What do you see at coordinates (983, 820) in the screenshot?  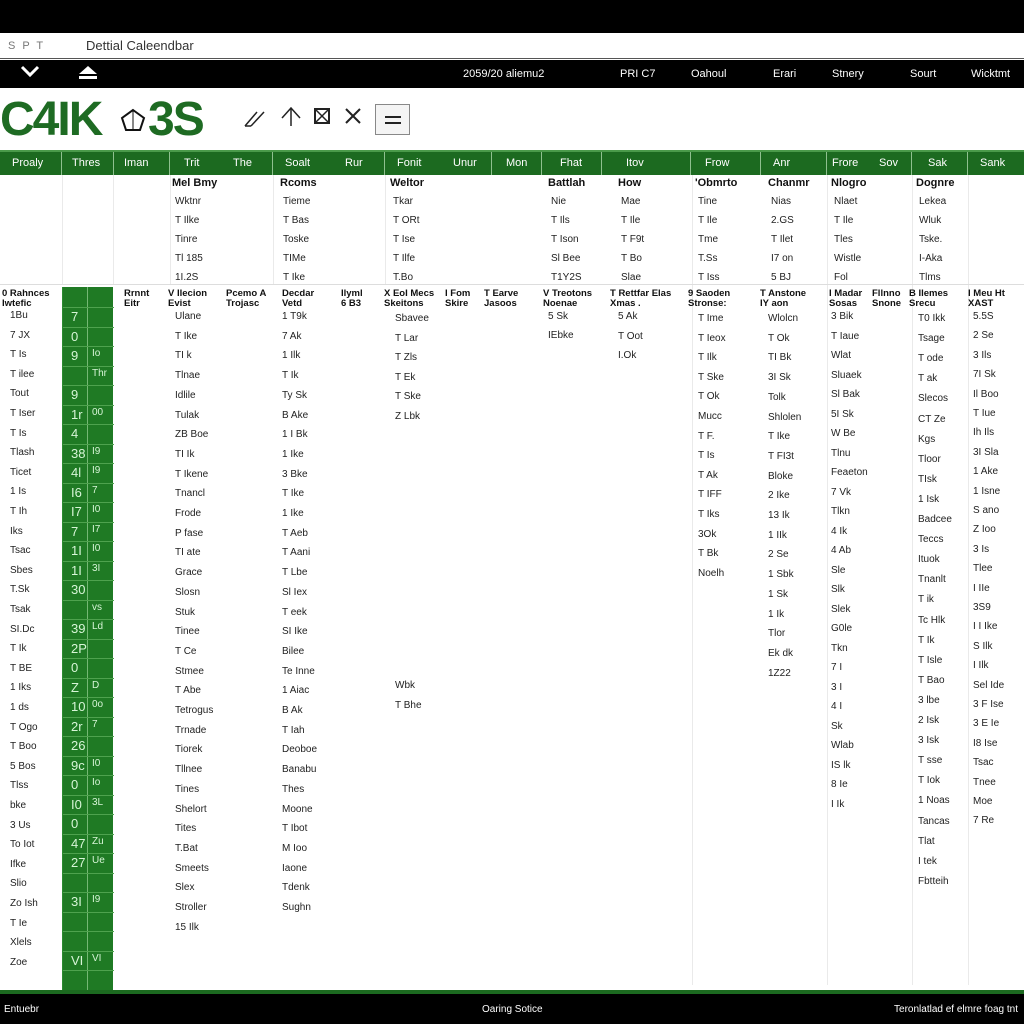 I see `table-cell: 7 Re` at bounding box center [983, 820].